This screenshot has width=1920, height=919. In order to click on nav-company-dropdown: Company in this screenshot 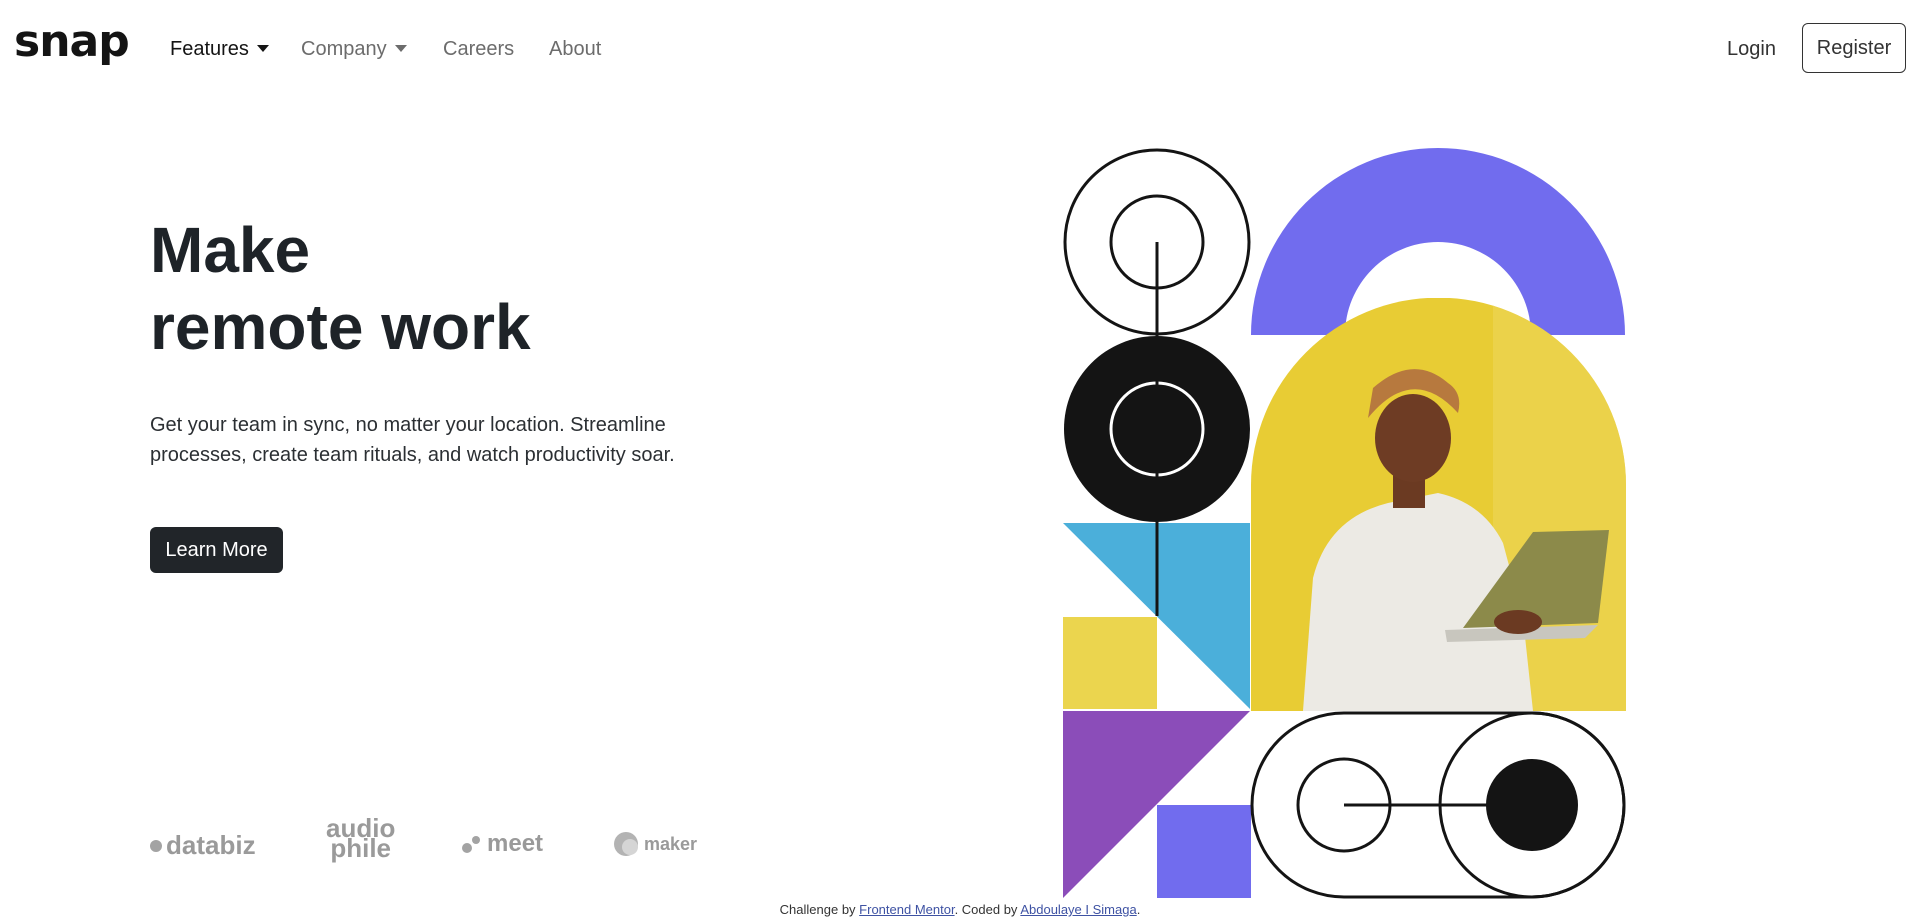, I will do `click(354, 49)`.